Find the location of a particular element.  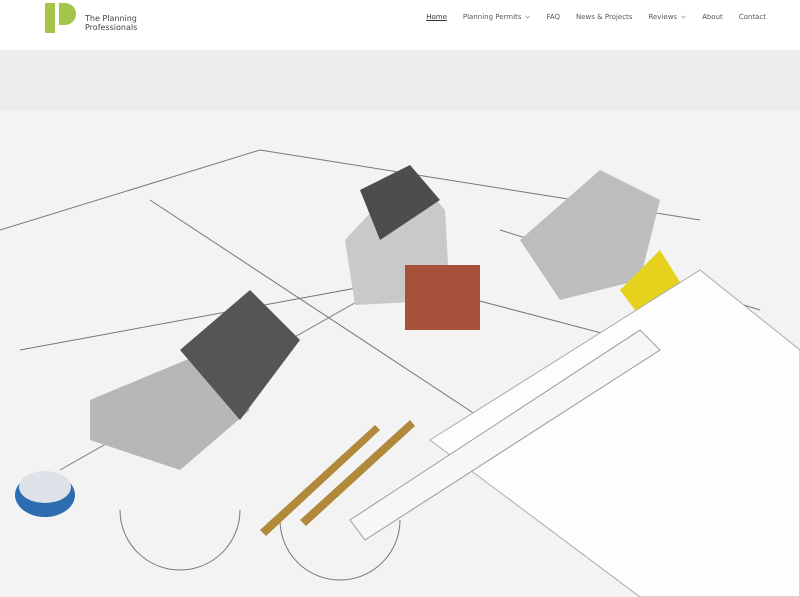

logo-text: The Planning Professionals is located at coordinates (111, 22).